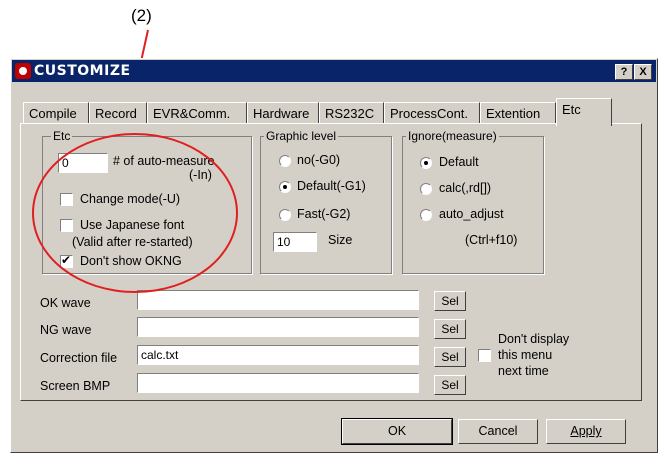  I want to click on radio-fast-g2-label: Fast(-G2), so click(324, 214).